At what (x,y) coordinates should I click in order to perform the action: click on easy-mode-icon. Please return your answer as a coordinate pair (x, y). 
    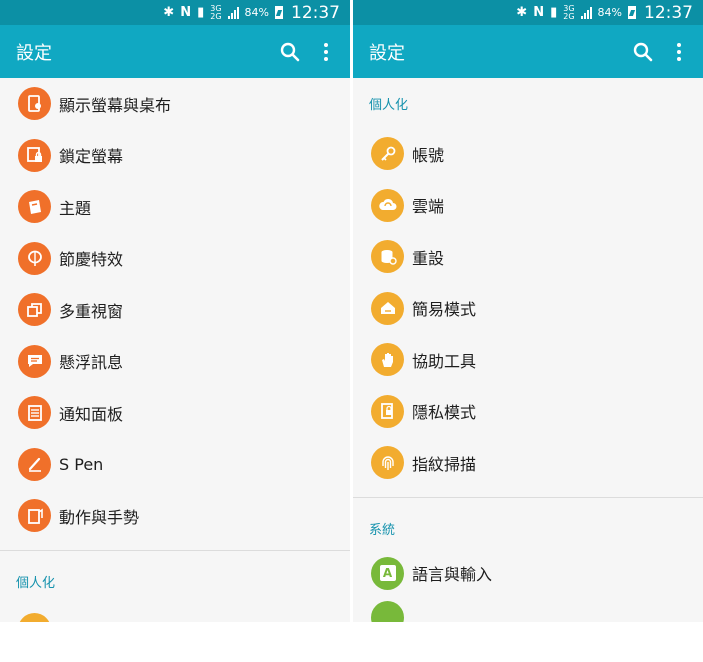
    Looking at the image, I should click on (387, 308).